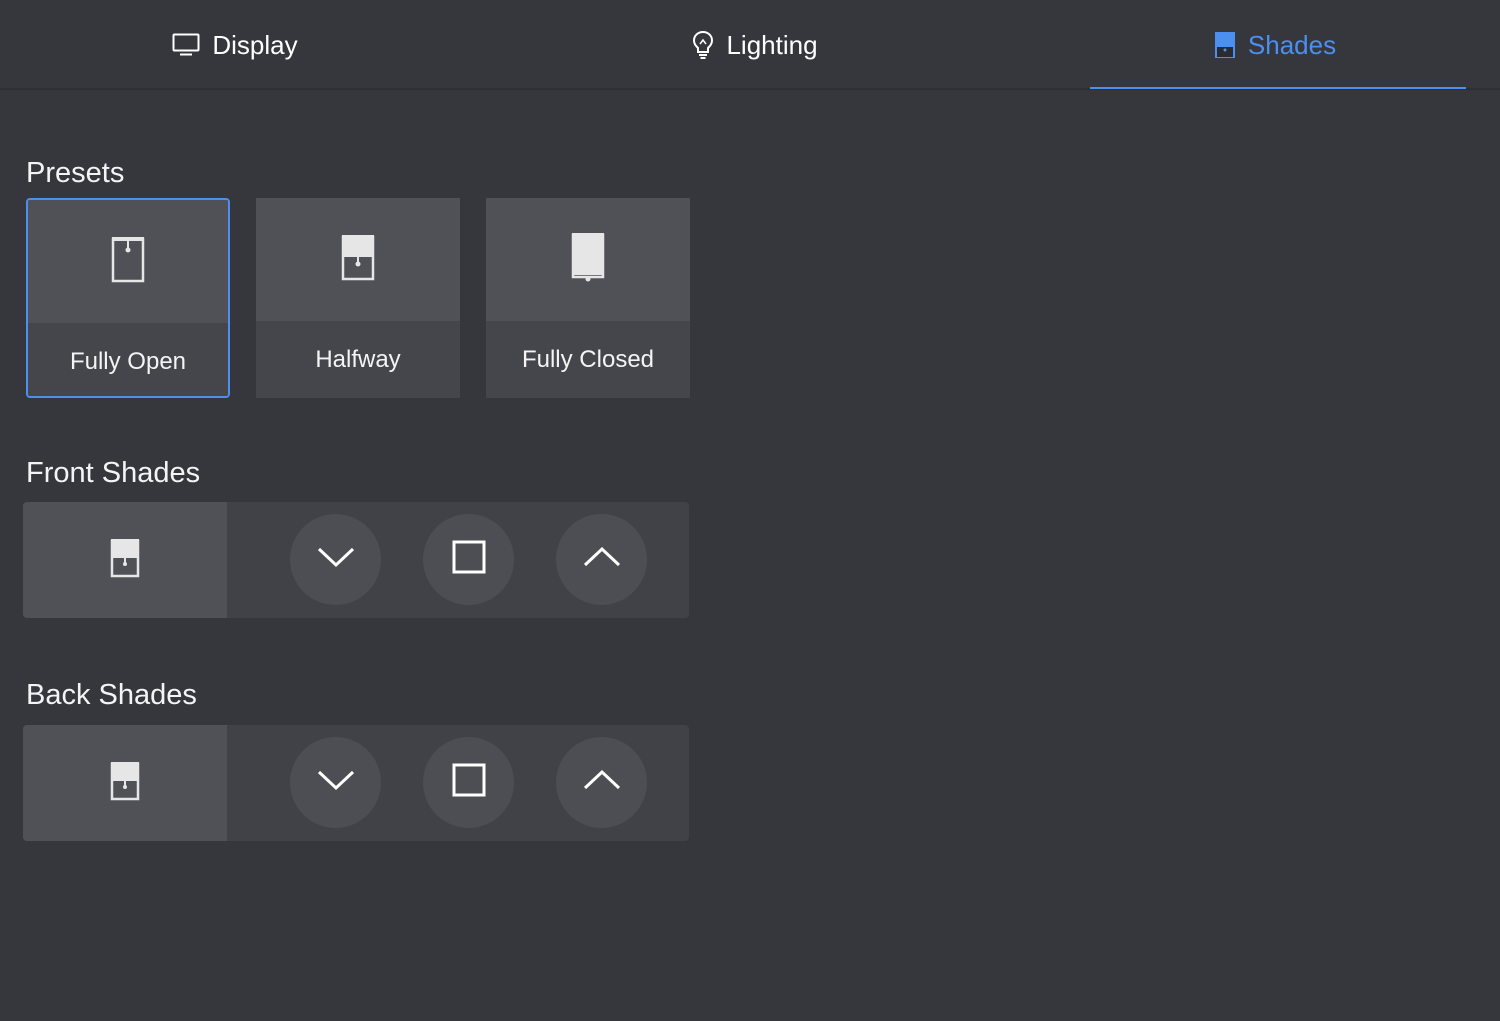  I want to click on preset-halfway-label: Halfway, so click(358, 359).